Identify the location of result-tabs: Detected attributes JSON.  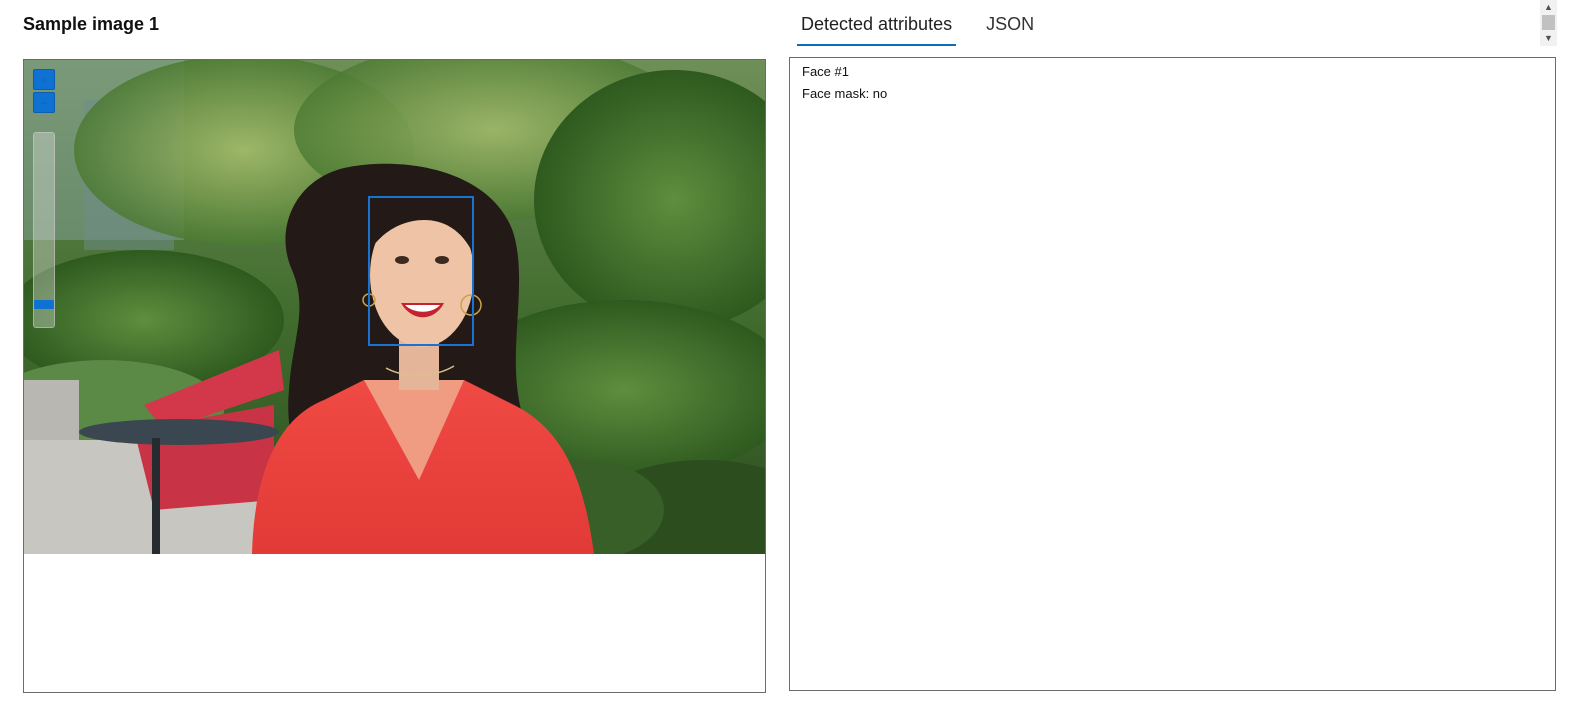
(917, 29).